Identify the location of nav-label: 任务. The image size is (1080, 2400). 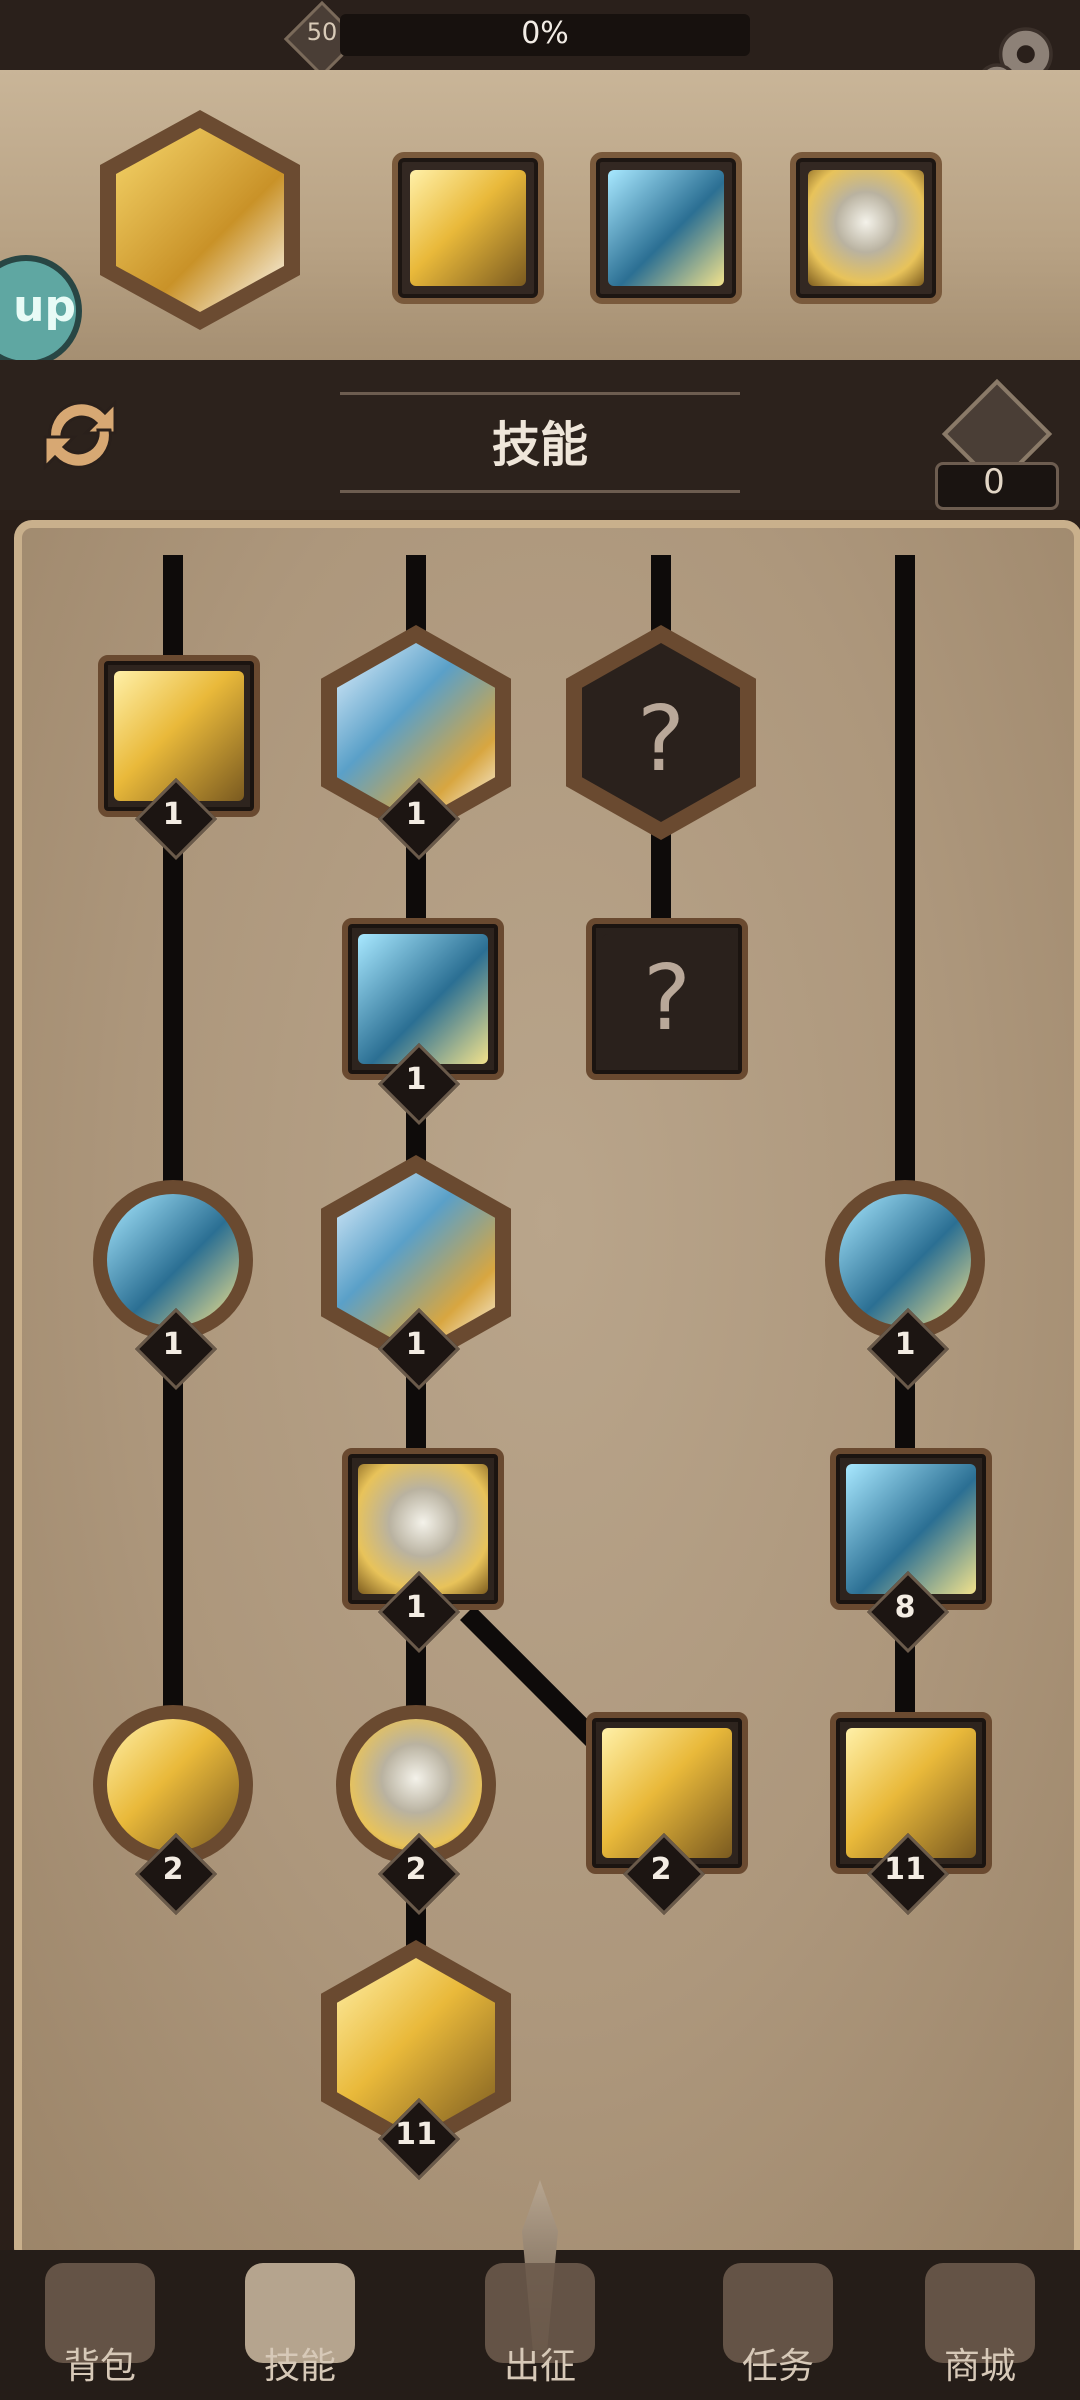
(777, 2366).